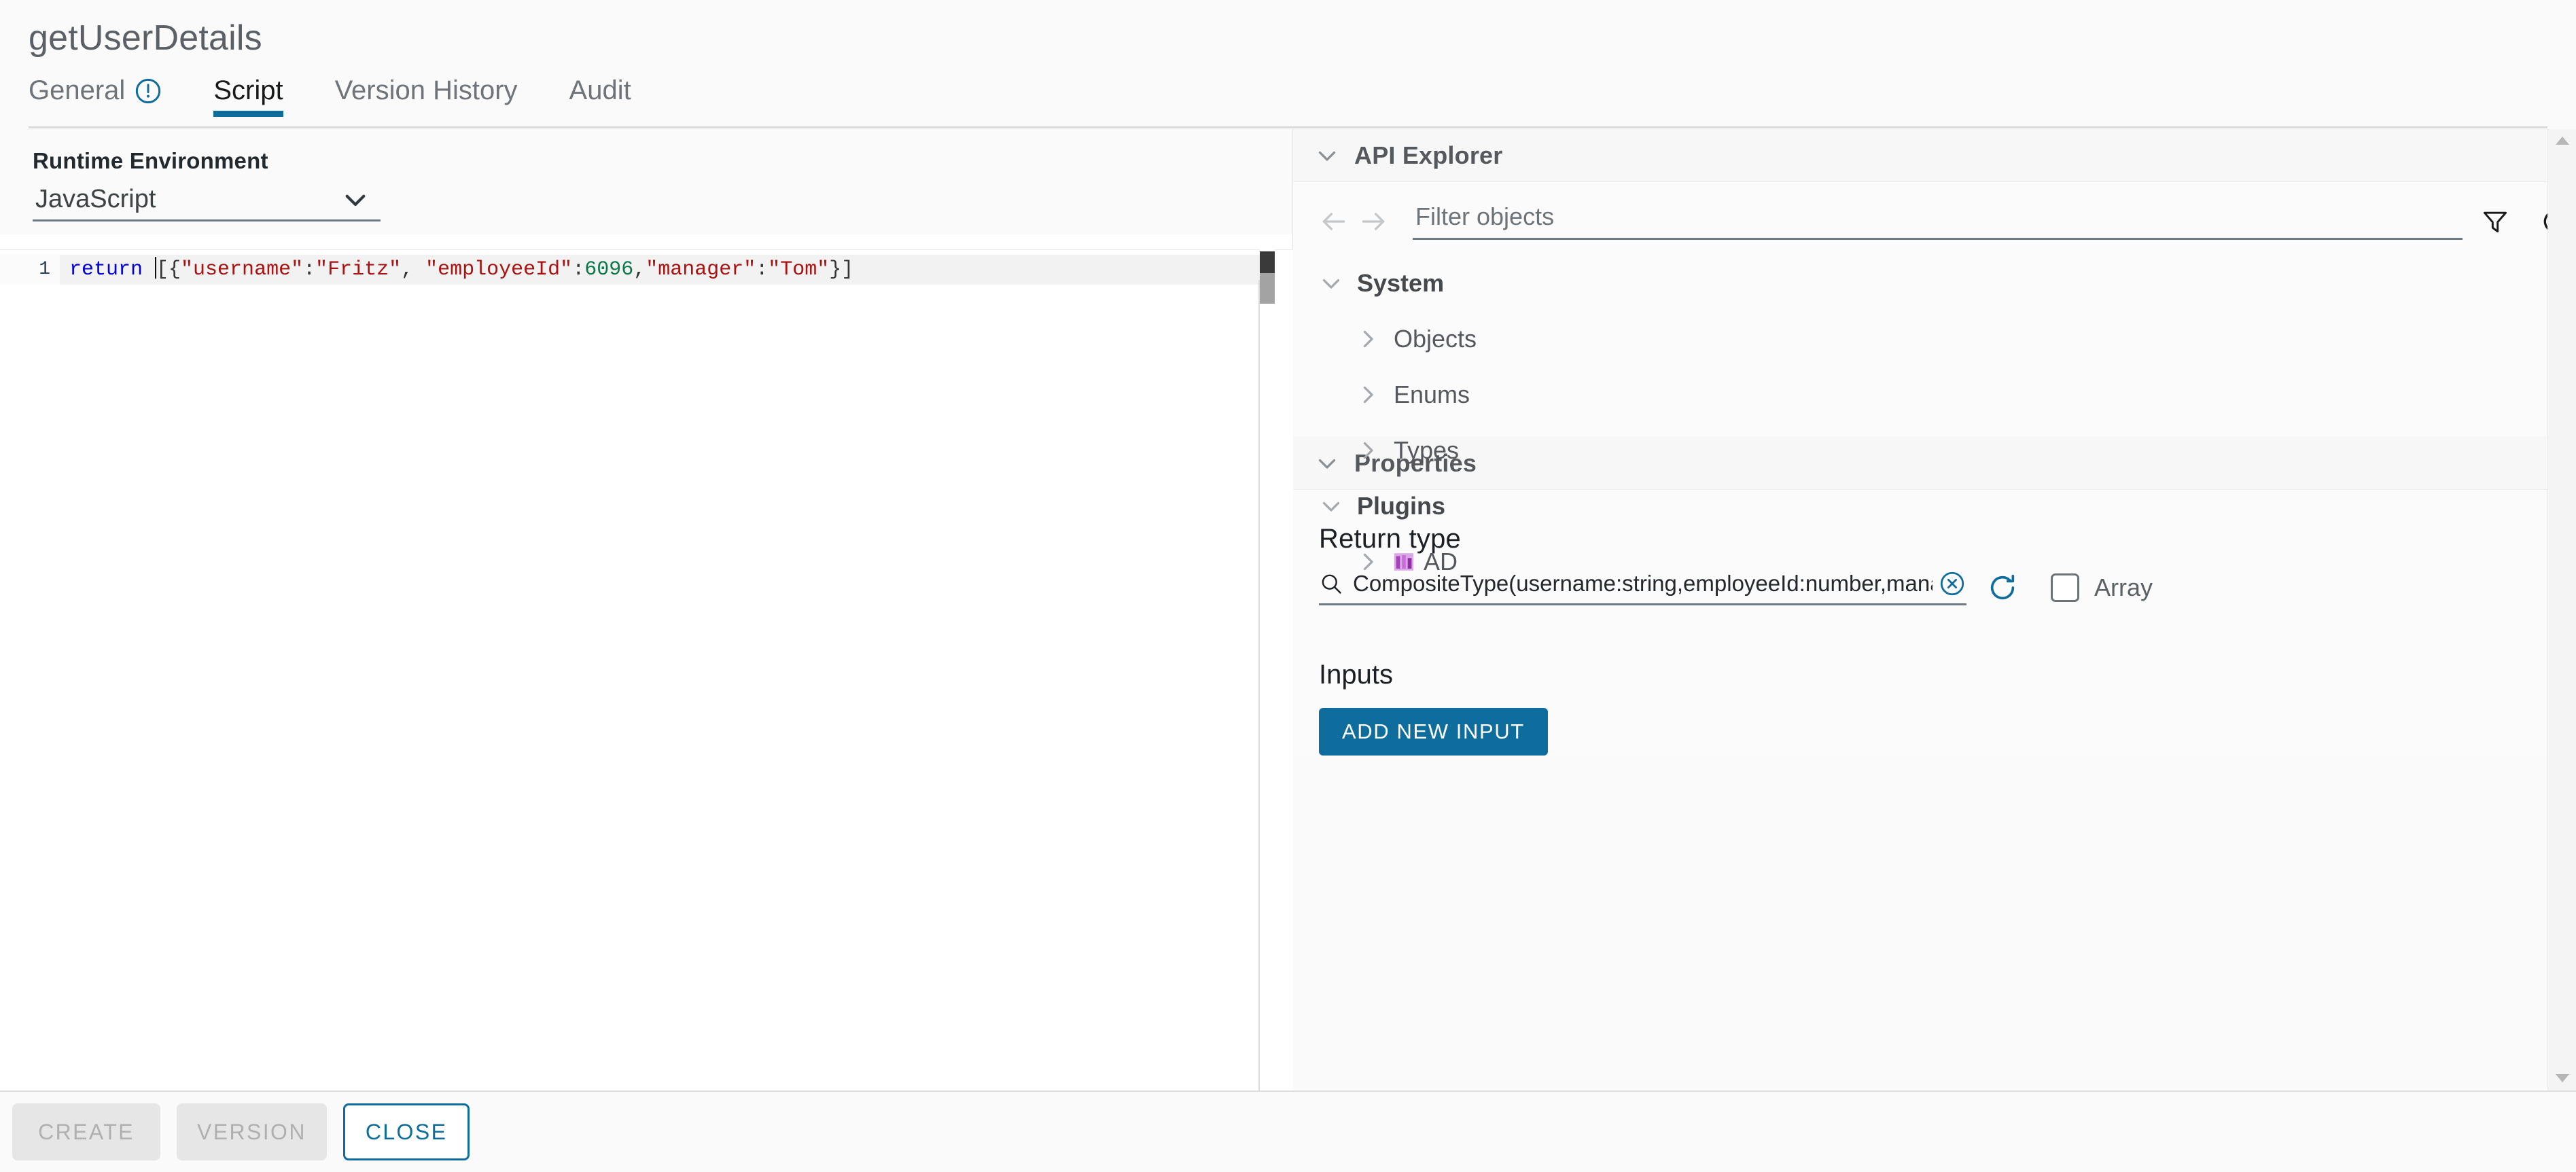 The width and height of the screenshot is (2576, 1172). I want to click on footer-action-bar: CREATE VERSION CLOSE, so click(1288, 1131).